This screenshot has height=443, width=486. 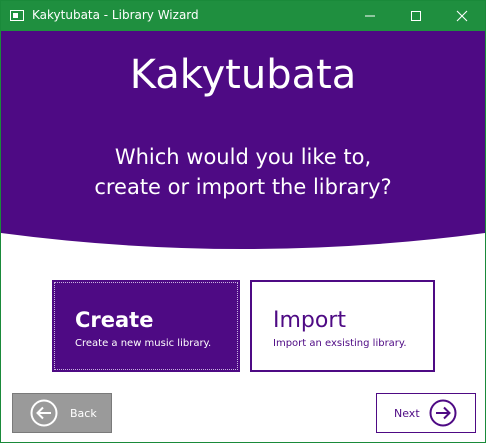 I want to click on app-title: Kakytubata, so click(x=243, y=75).